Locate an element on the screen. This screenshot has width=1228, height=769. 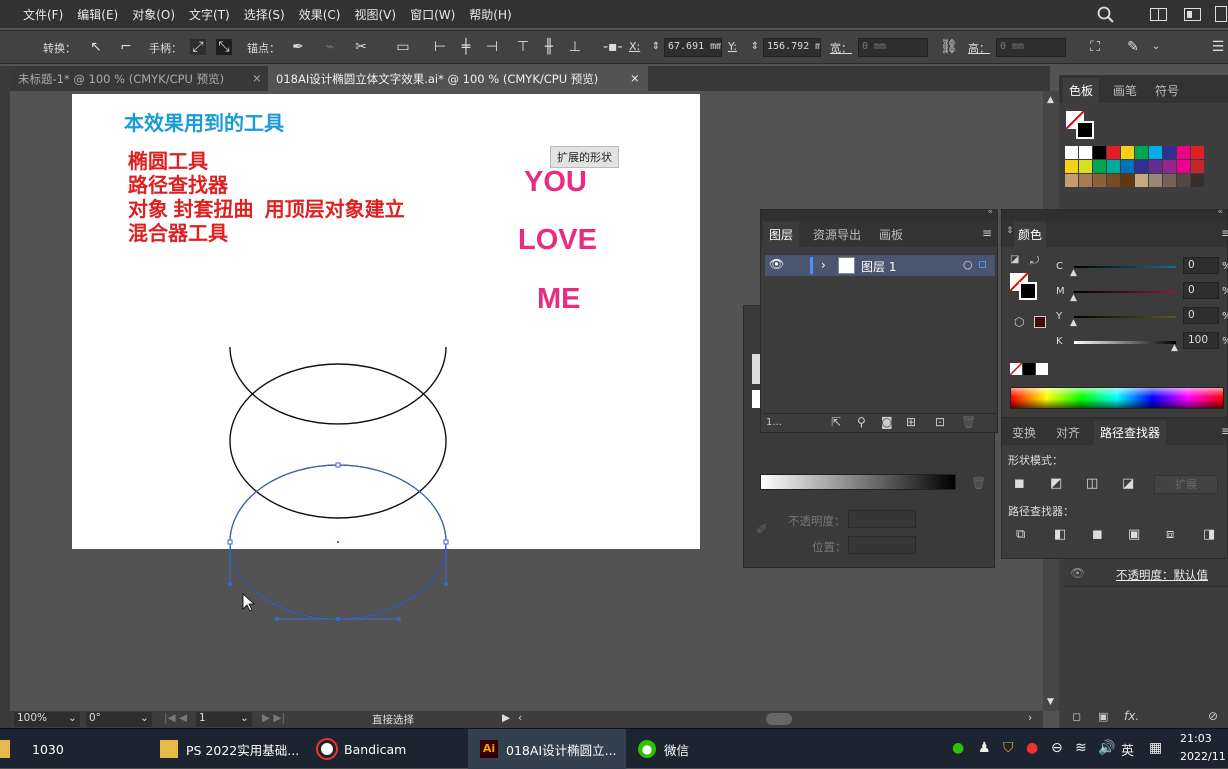
scroll-down-icon: ▼ is located at coordinates (1050, 702).